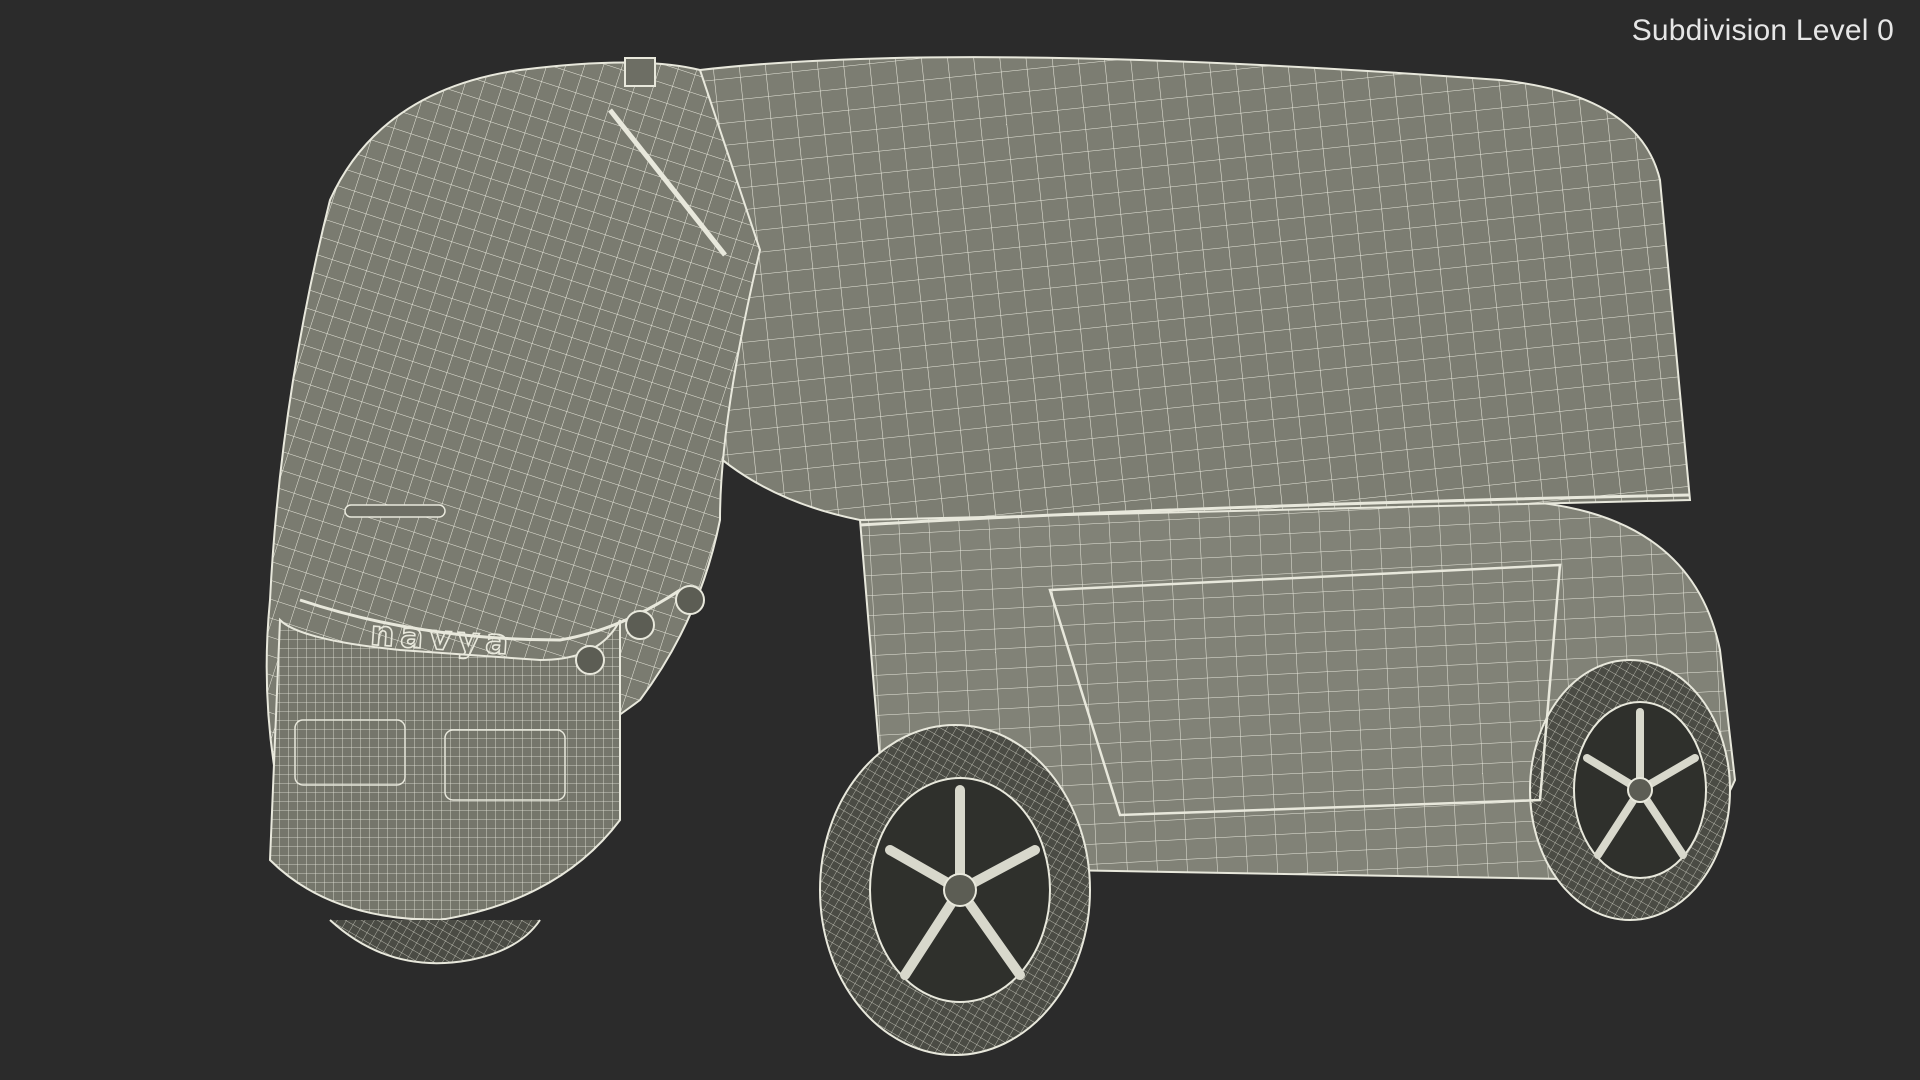  I want to click on front-left-wheel, so click(435, 942).